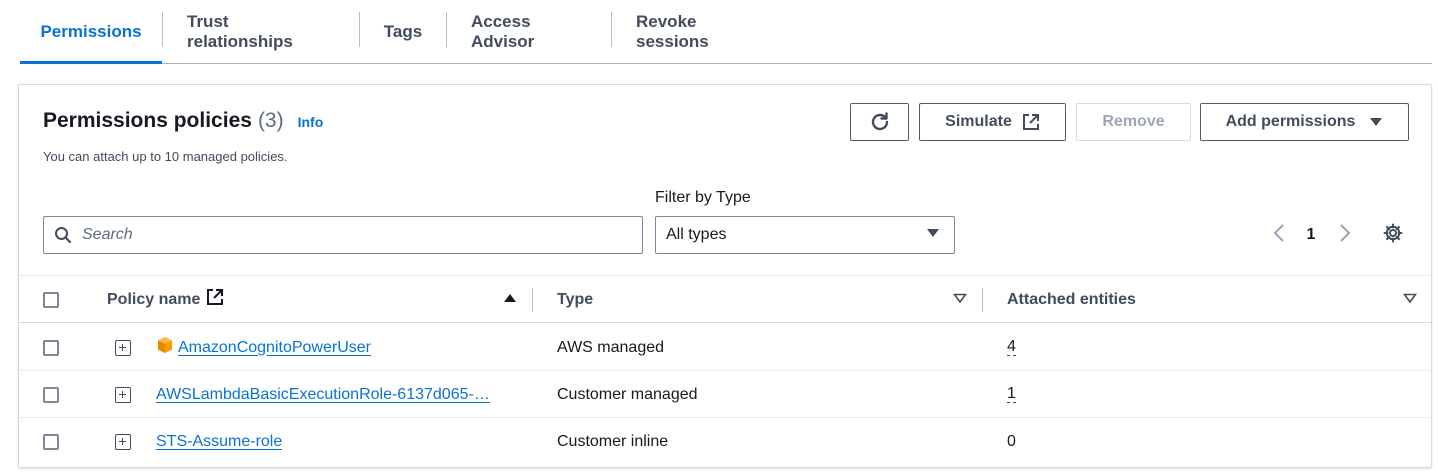 Image resolution: width=1438 pixels, height=474 pixels. I want to click on column-label: Attached entities, so click(1071, 299).